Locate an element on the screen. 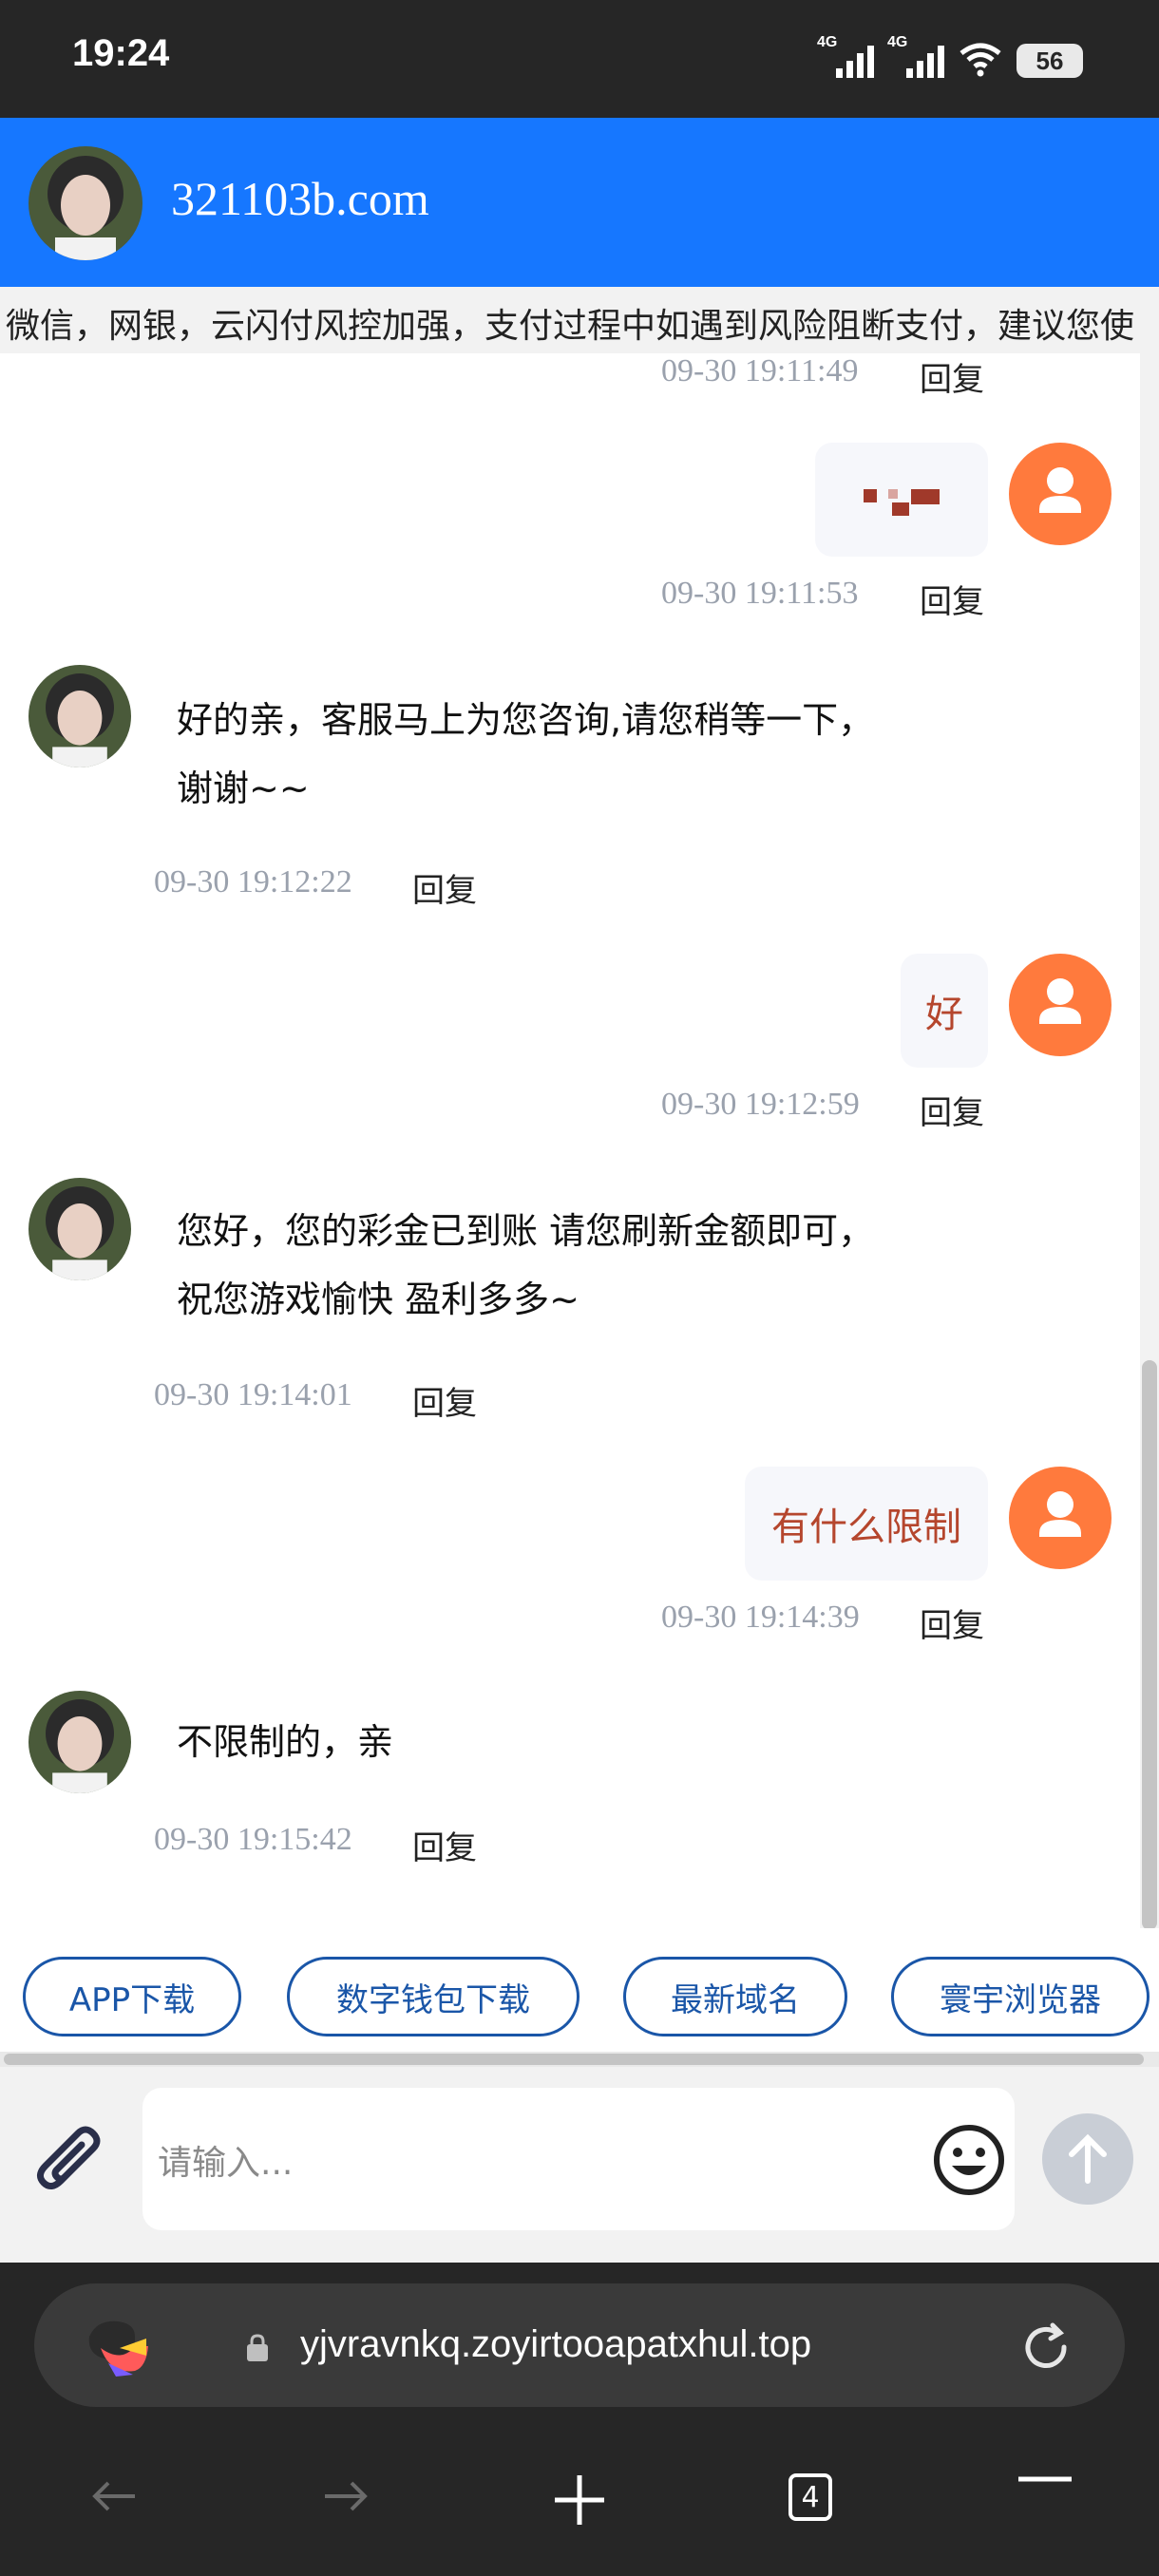  message-text: 好的亲，客服马上为您咨询,请您稍等一下， is located at coordinates (526, 720).